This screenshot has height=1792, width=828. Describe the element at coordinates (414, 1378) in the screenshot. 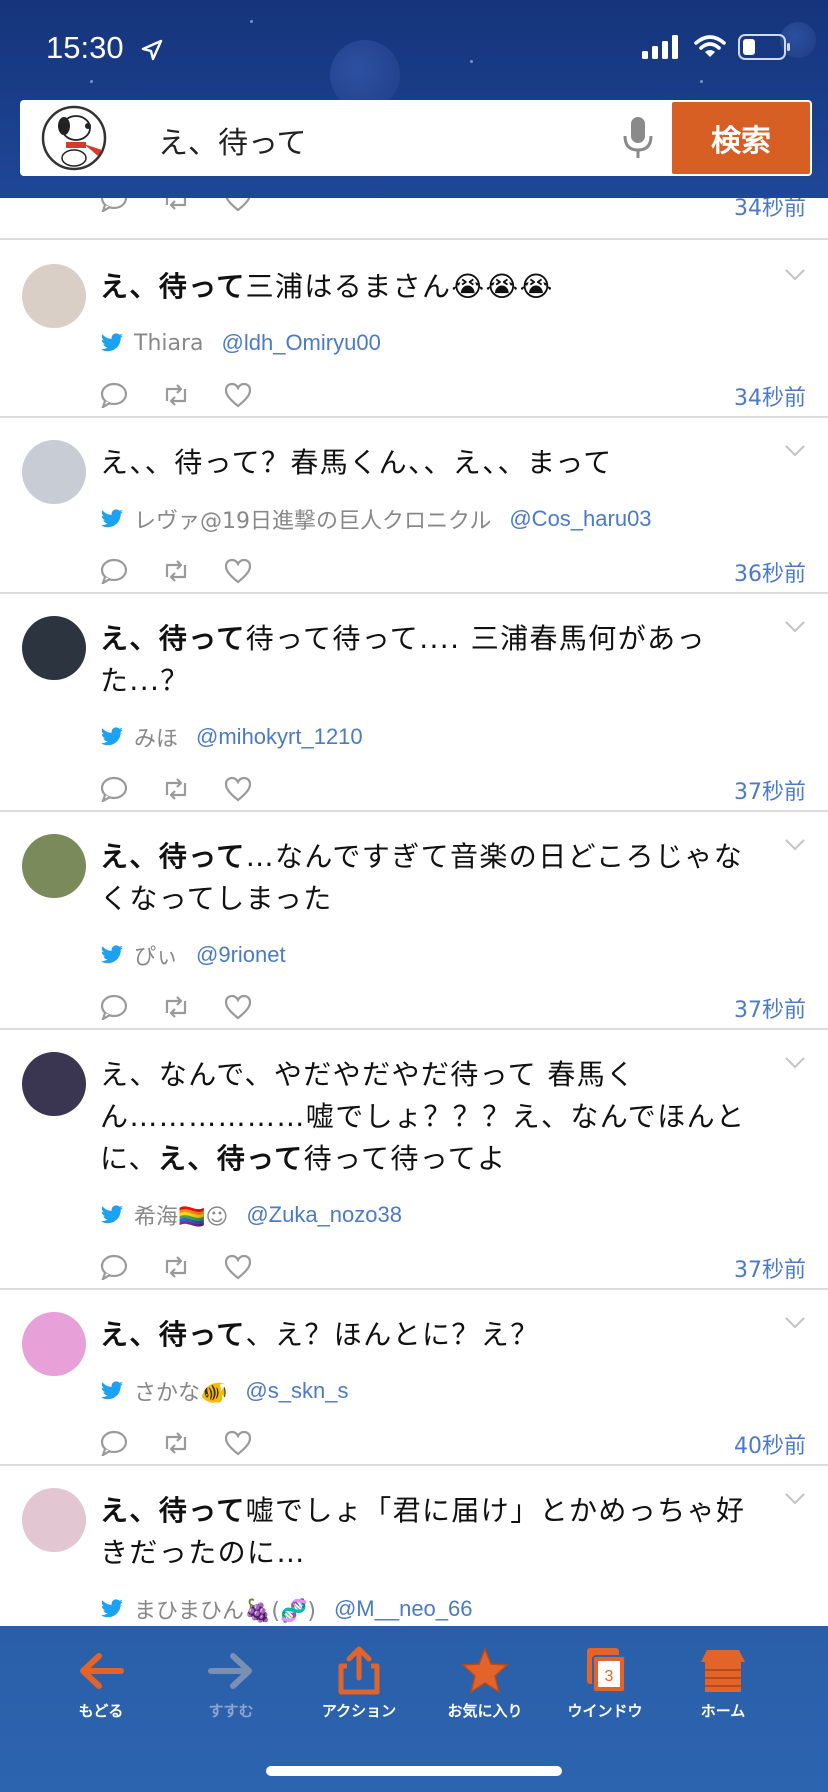

I see `tweet-row: え、待って、え？ほんとに？え？ さかな🐠 @s_skn_s 40秒前` at that location.